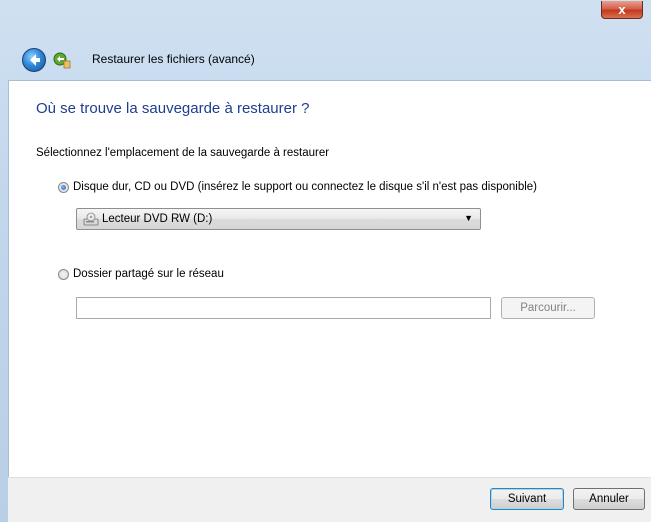 This screenshot has width=651, height=522. What do you see at coordinates (148, 274) in the screenshot?
I see `network-option-label: Dossier partagé sur le réseau` at bounding box center [148, 274].